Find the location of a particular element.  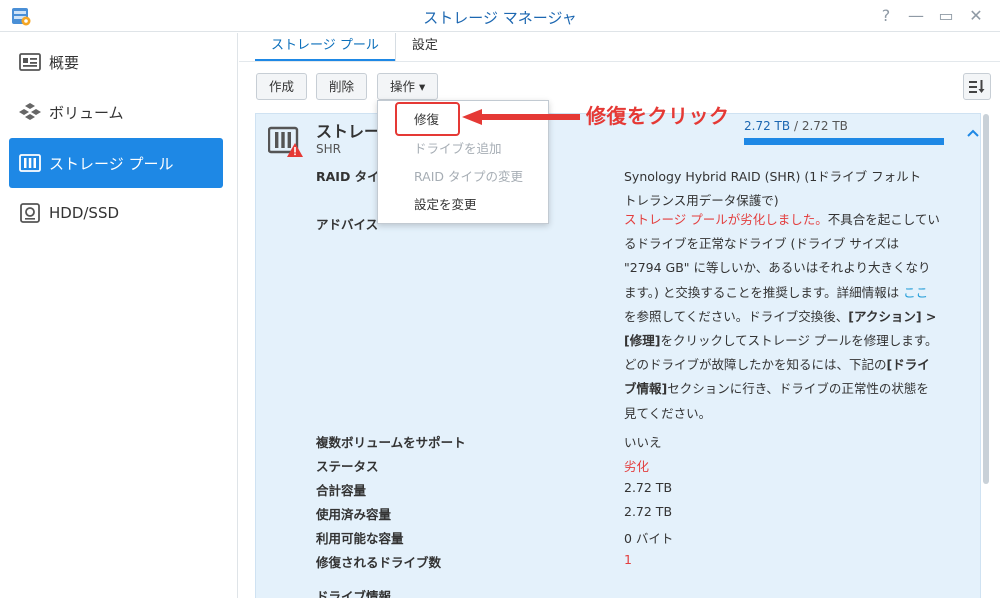

drives-to-repair-label: 修復されるドライブ数 is located at coordinates (379, 562).